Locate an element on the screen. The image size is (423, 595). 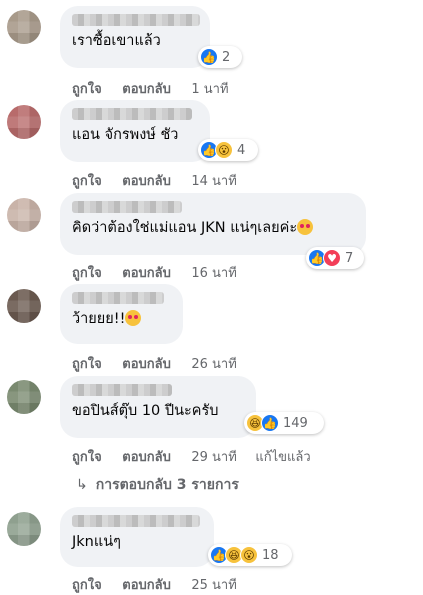
reaction-count: 18 is located at coordinates (270, 555).